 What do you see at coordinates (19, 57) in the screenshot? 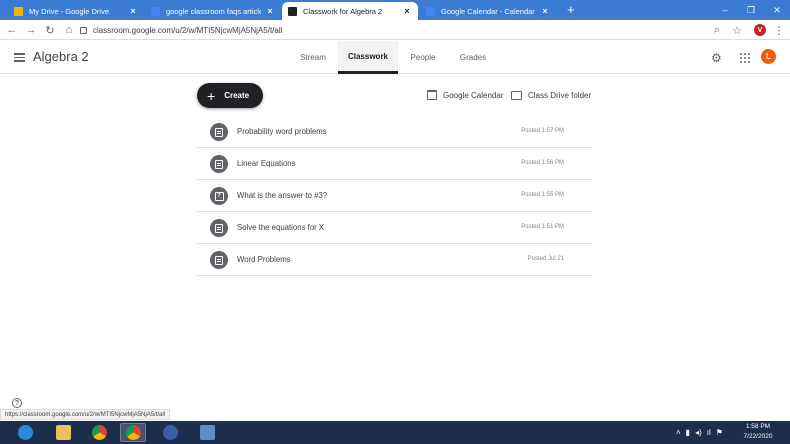
I see `main-menu-icon` at bounding box center [19, 57].